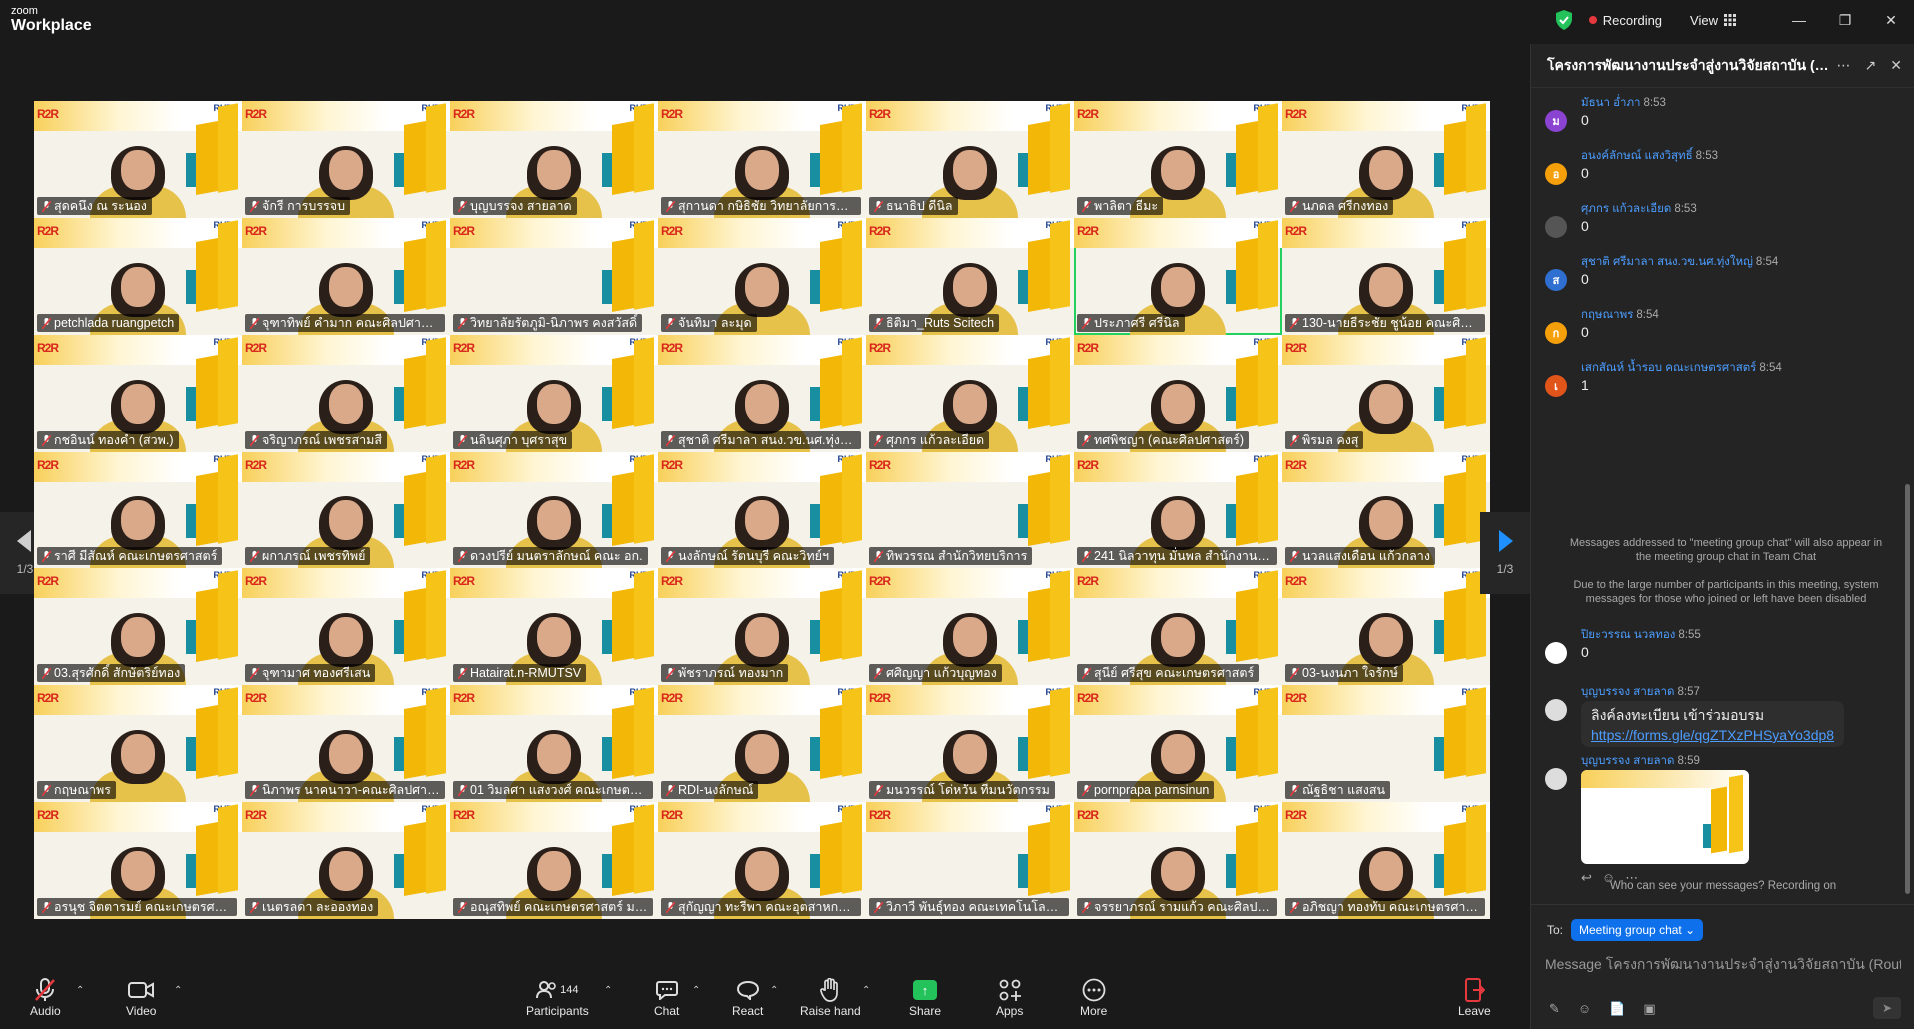 This screenshot has width=1914, height=1029. I want to click on participant-tile: R2RRUTS03-นงนภา ใจรักษ์, so click(1386, 627).